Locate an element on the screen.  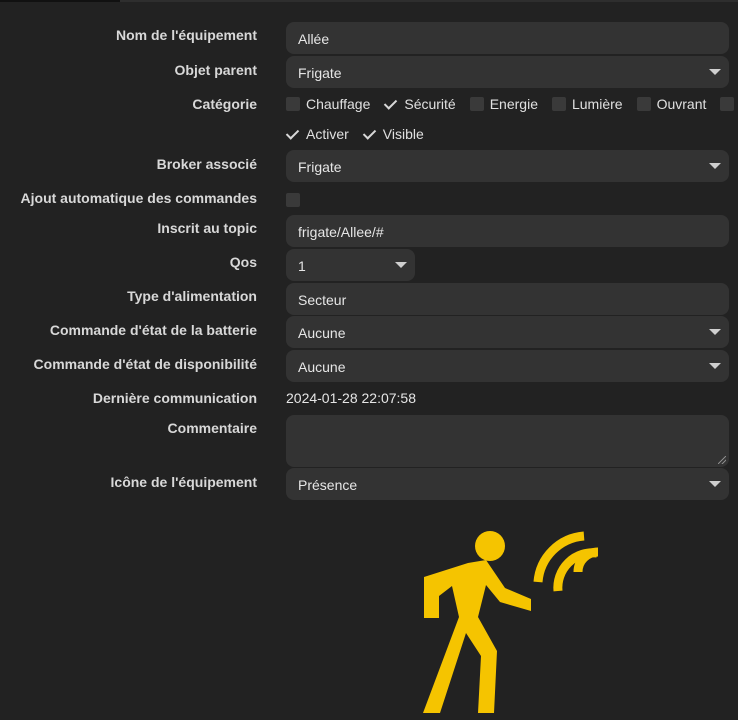
battery-select: Aucune is located at coordinates (507, 332).